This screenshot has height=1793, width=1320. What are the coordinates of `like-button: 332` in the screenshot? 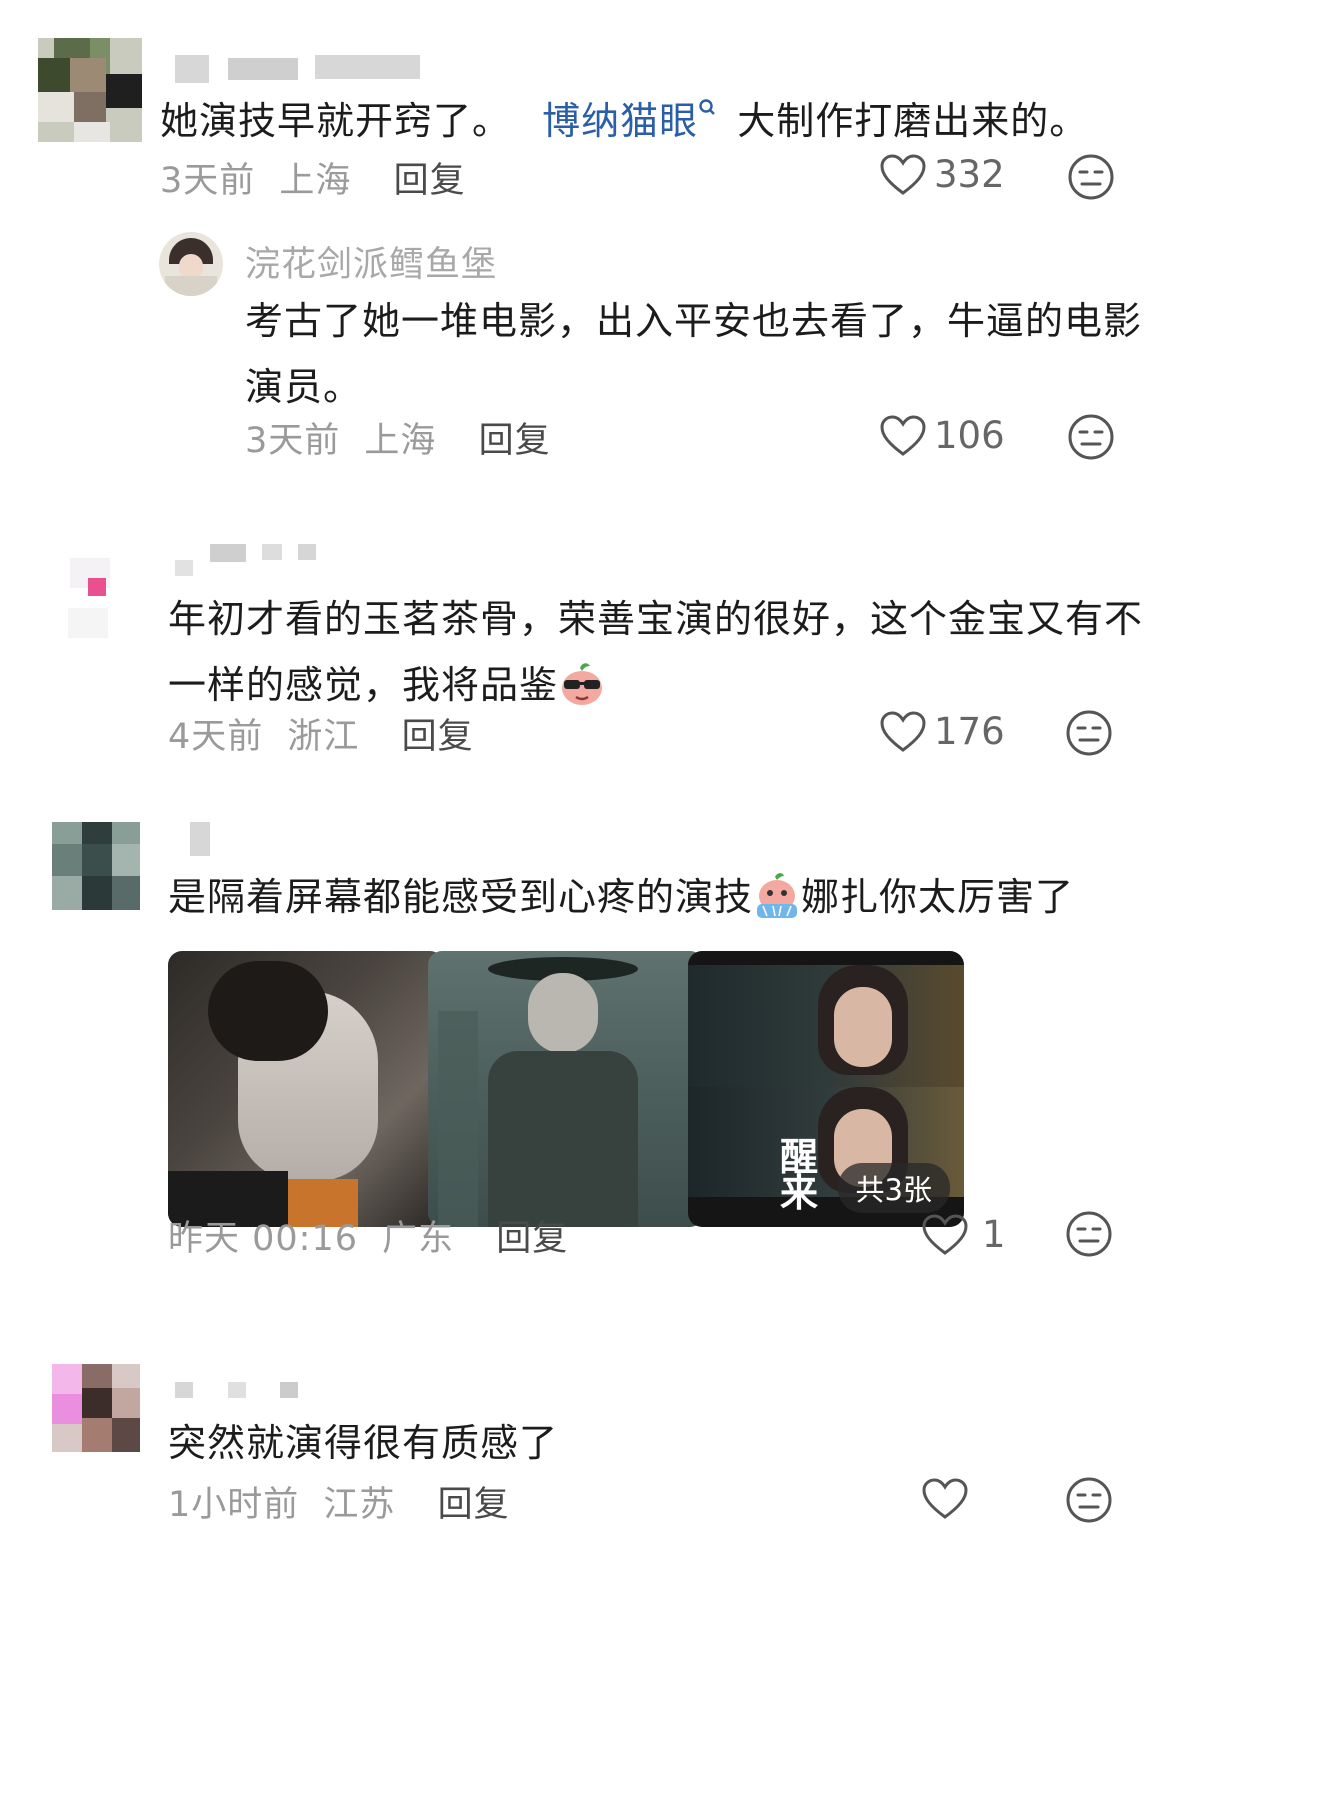 It's located at (942, 174).